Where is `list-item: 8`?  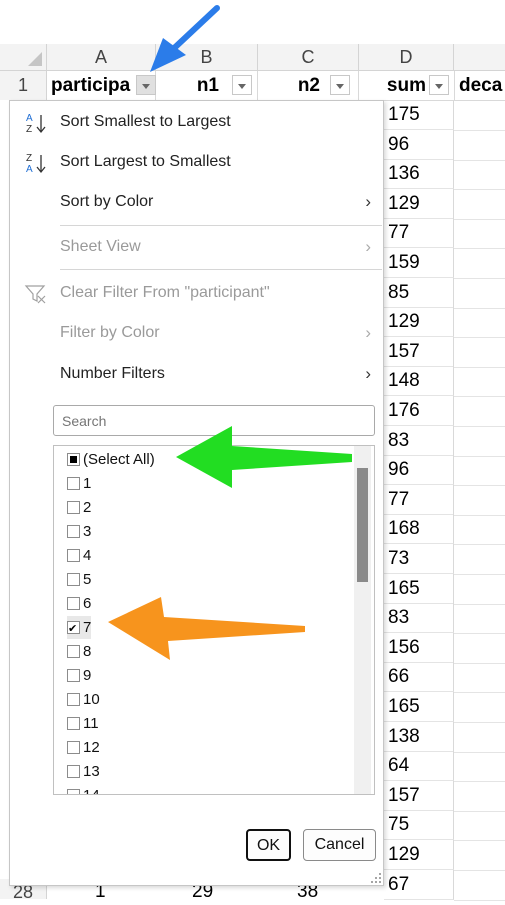 list-item: 8 is located at coordinates (79, 651).